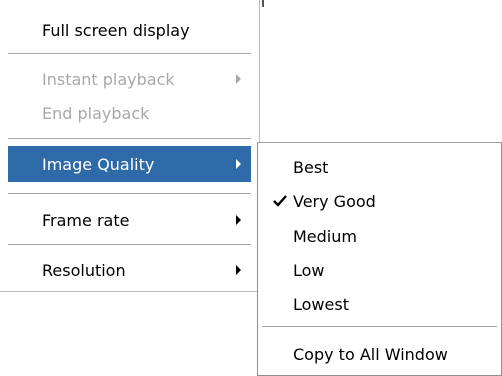 The width and height of the screenshot is (502, 376). Describe the element at coordinates (334, 201) in the screenshot. I see `menu-item-label: Very Good` at that location.